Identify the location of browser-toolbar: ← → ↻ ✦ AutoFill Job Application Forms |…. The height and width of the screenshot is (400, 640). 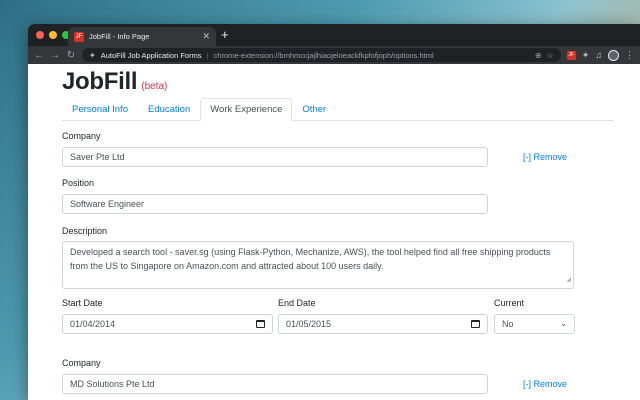
(334, 55).